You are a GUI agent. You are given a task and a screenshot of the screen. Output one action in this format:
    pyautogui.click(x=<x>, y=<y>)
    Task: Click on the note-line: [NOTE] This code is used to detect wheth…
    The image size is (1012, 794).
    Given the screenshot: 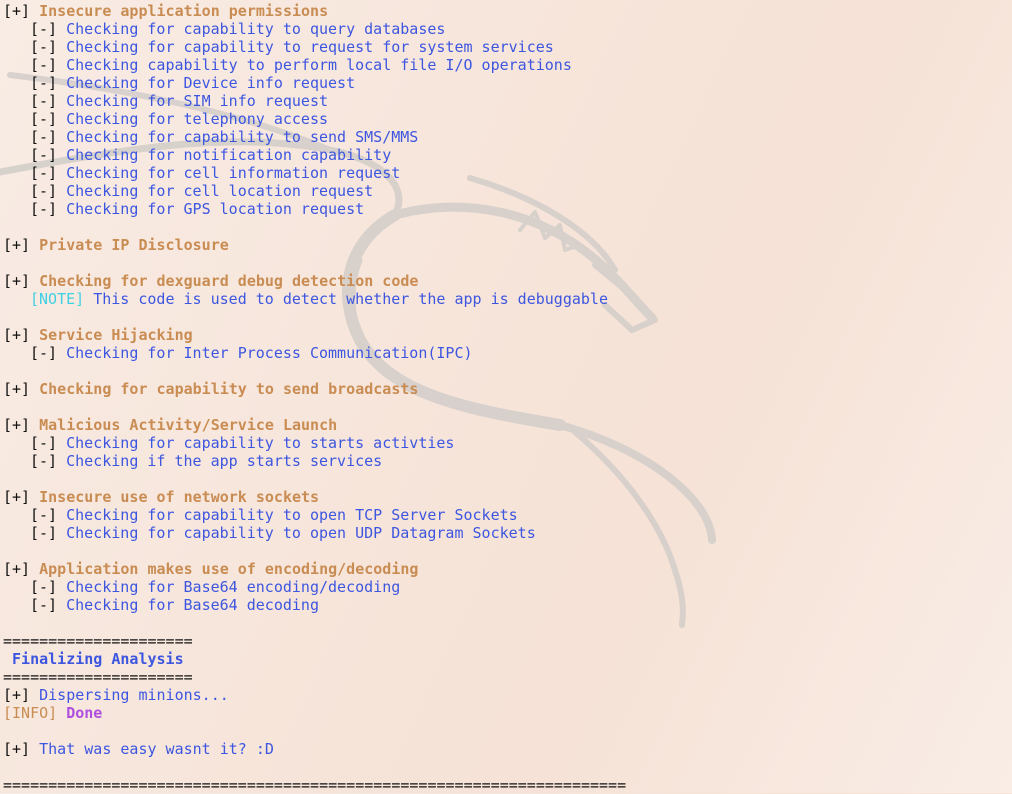 What is the action you would take?
    pyautogui.click(x=314, y=299)
    